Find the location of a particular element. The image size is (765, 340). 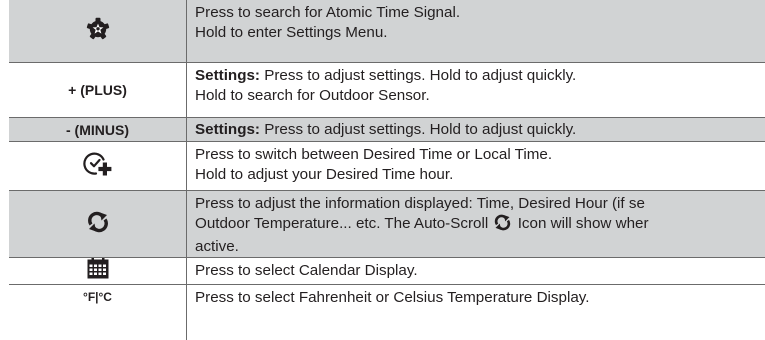

description-line: Hold to search for Outdoor Sensor. is located at coordinates (312, 95).